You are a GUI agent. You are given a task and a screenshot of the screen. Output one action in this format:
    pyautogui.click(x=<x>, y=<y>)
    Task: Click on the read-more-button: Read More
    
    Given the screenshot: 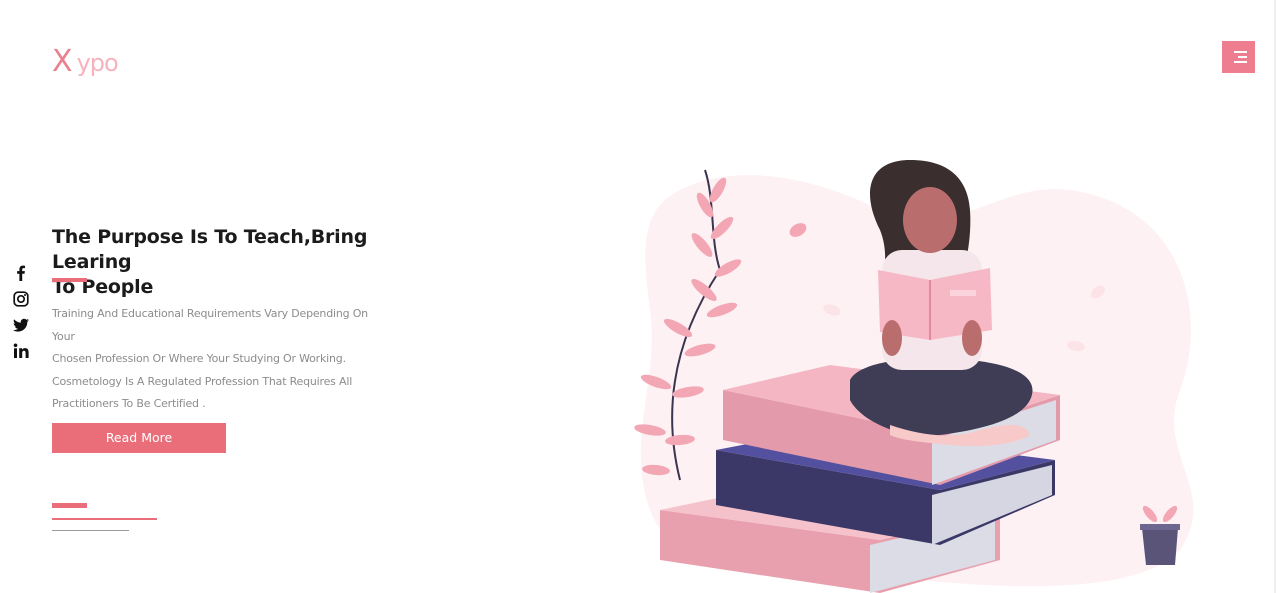 What is the action you would take?
    pyautogui.click(x=139, y=438)
    